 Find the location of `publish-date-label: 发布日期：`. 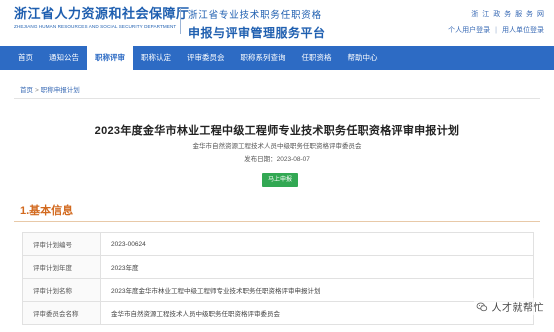

publish-date-label: 发布日期： is located at coordinates (260, 159).